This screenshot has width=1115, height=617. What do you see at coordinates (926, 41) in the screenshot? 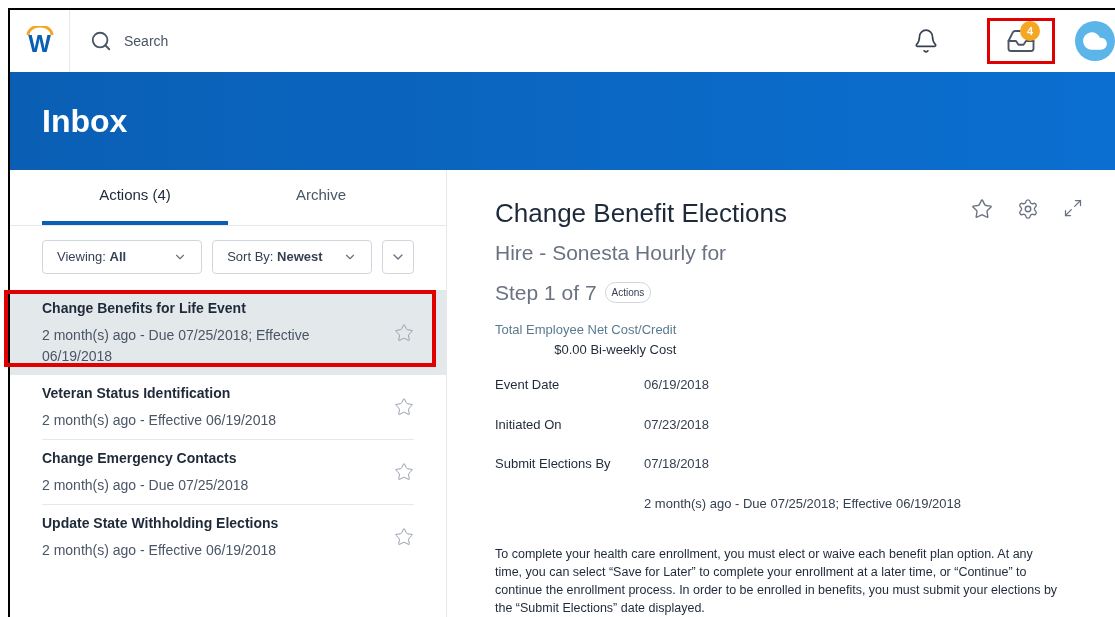
I see `notifications-icon` at bounding box center [926, 41].